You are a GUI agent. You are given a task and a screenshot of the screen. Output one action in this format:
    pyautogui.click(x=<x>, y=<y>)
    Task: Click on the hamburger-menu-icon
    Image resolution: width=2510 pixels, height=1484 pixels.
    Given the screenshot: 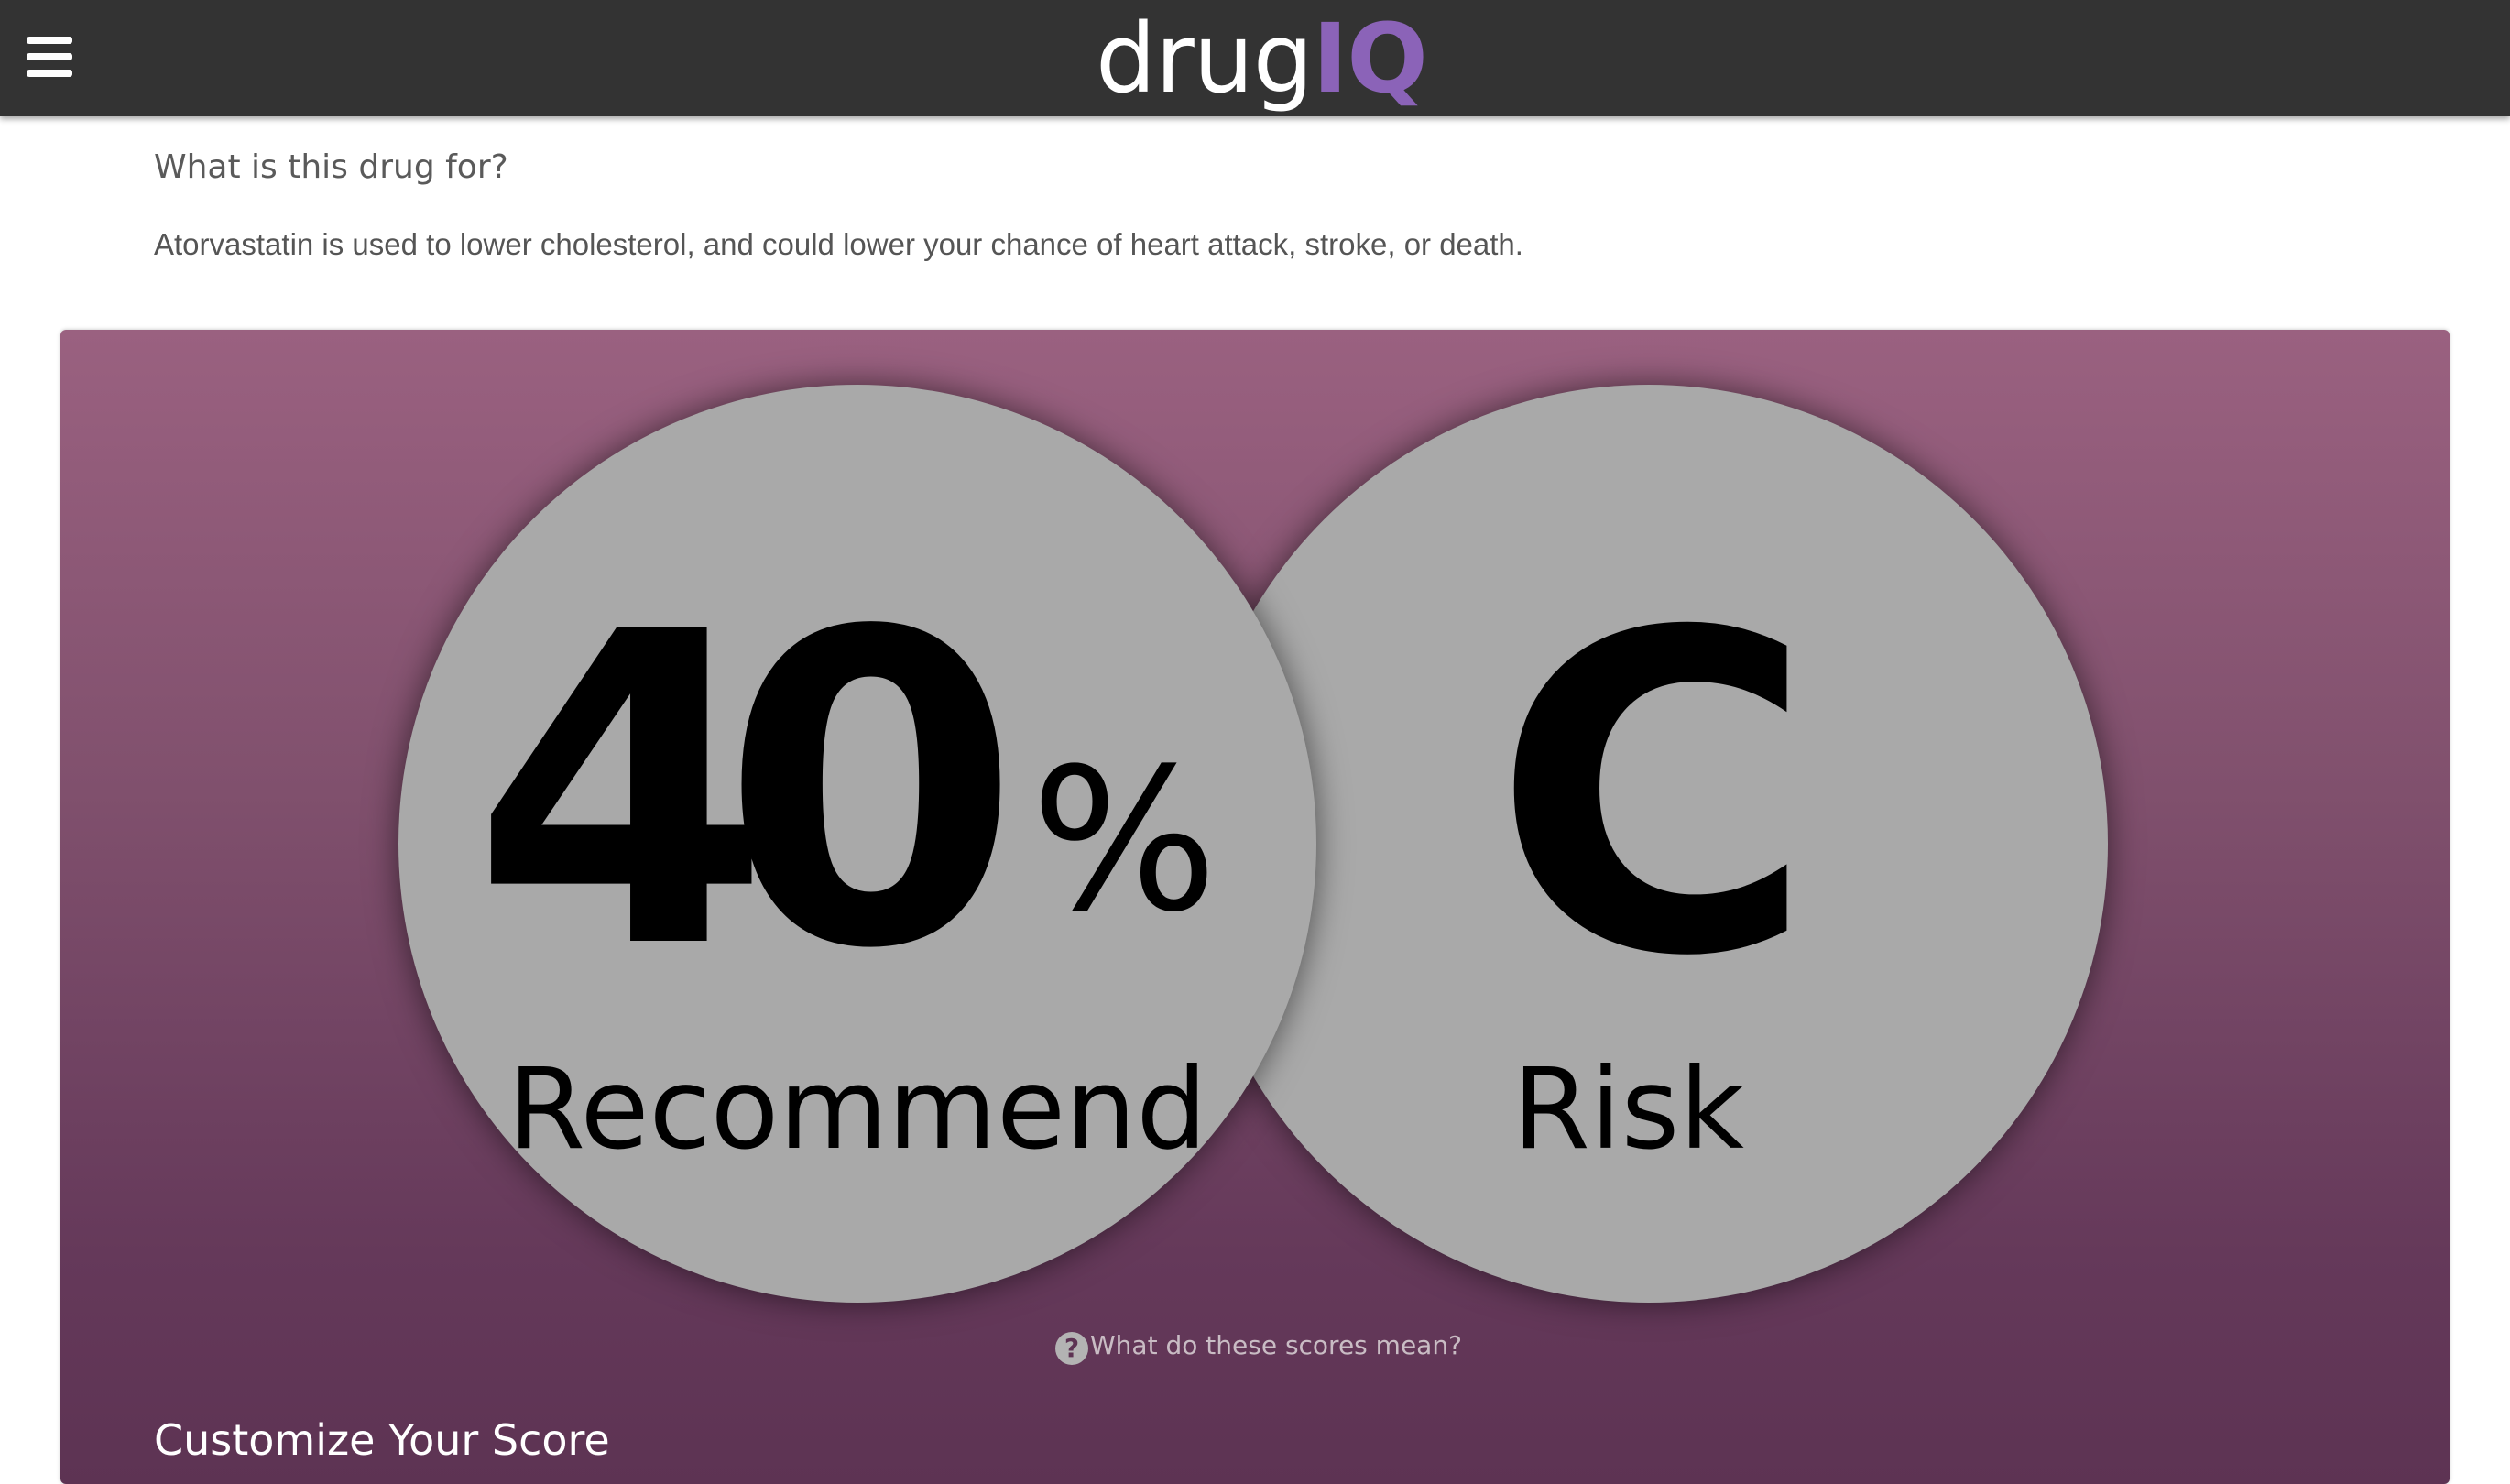 What is the action you would take?
    pyautogui.click(x=49, y=57)
    